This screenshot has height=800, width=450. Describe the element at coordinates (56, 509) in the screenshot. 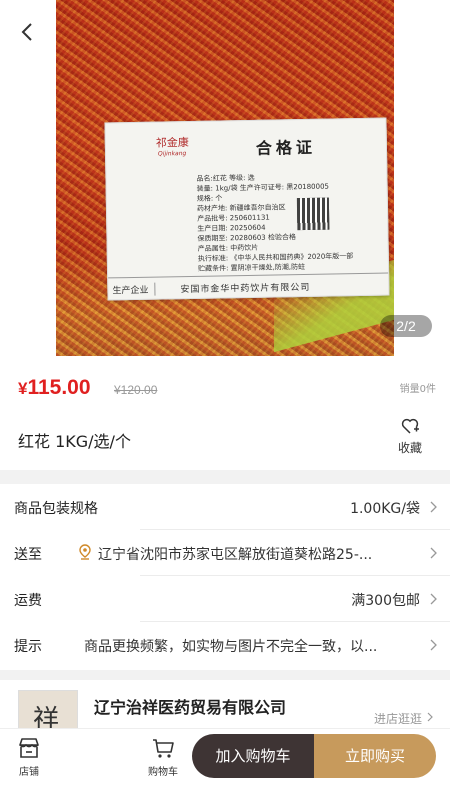

I see `spec-label: 商品包装规格` at that location.